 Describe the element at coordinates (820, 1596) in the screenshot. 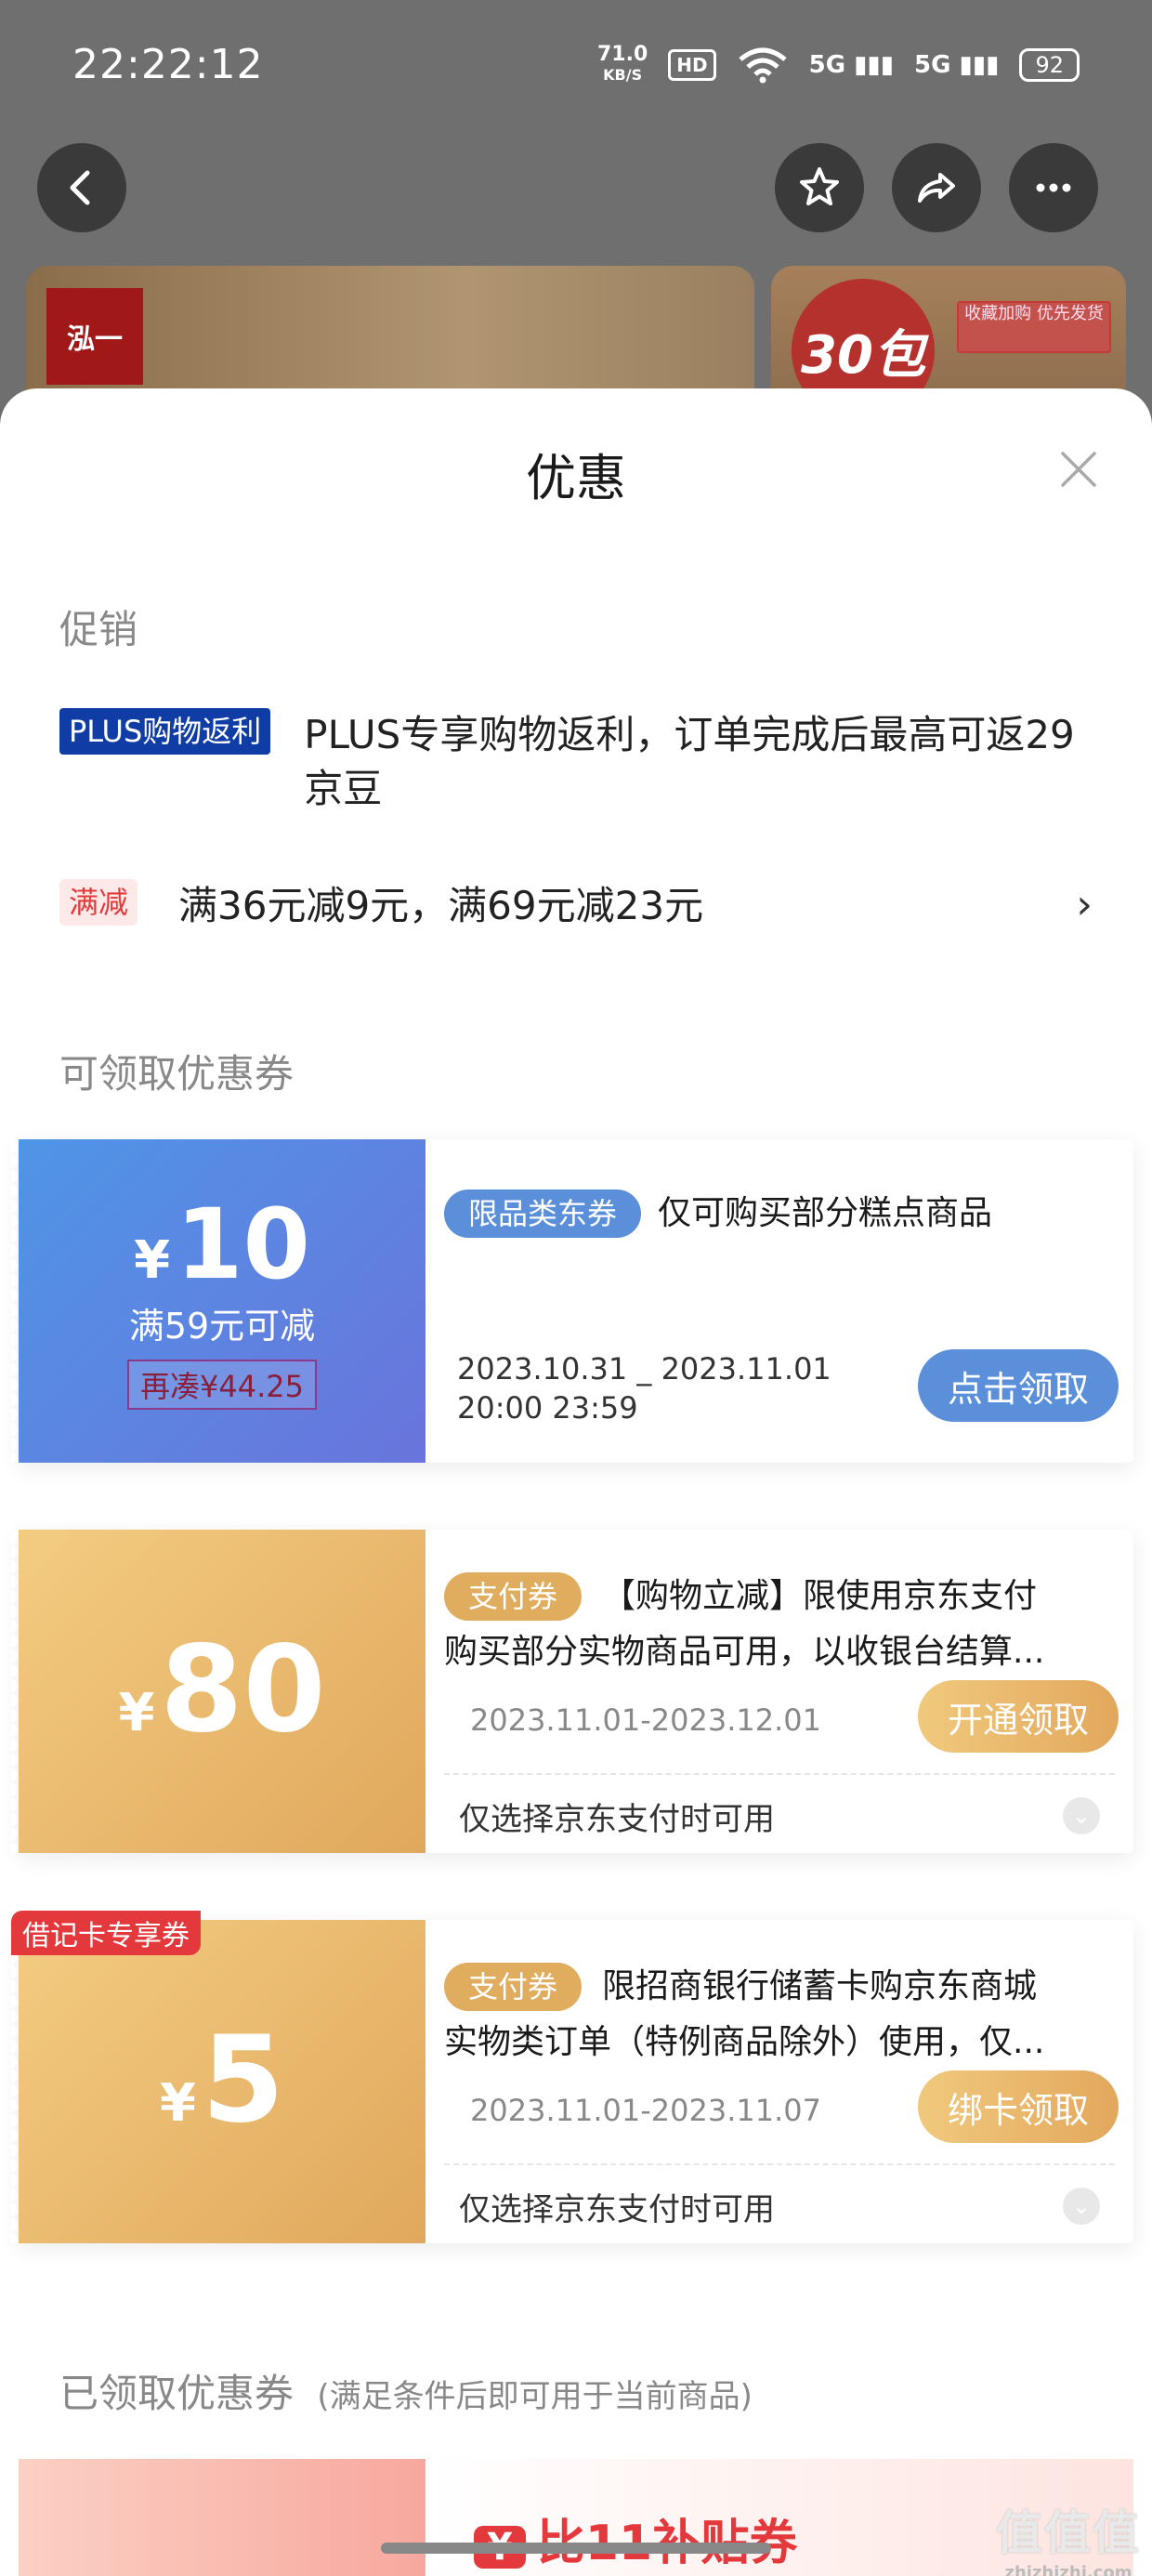

I see `coupon-description-line1: 【购物立减】限使用京东支付` at that location.